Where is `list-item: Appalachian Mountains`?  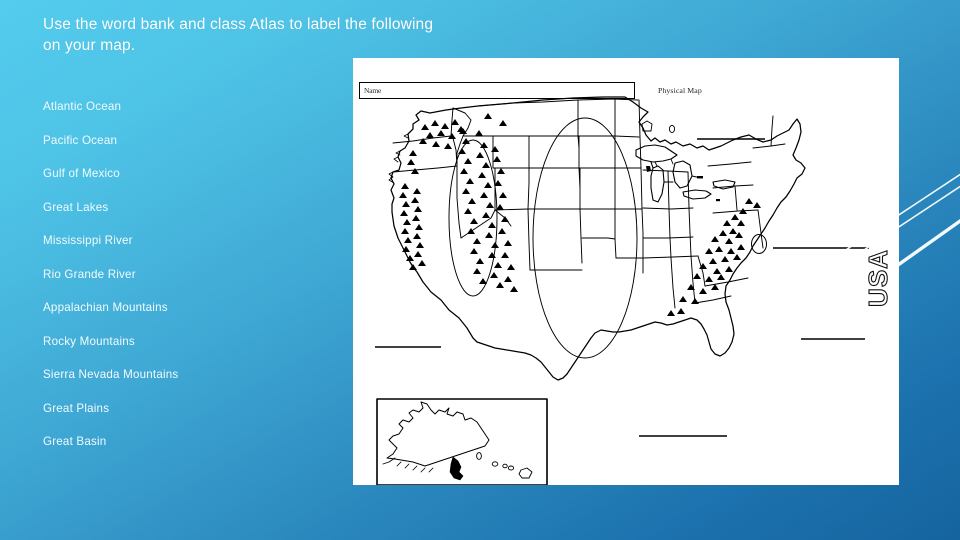 list-item: Appalachian Mountains is located at coordinates (105, 307).